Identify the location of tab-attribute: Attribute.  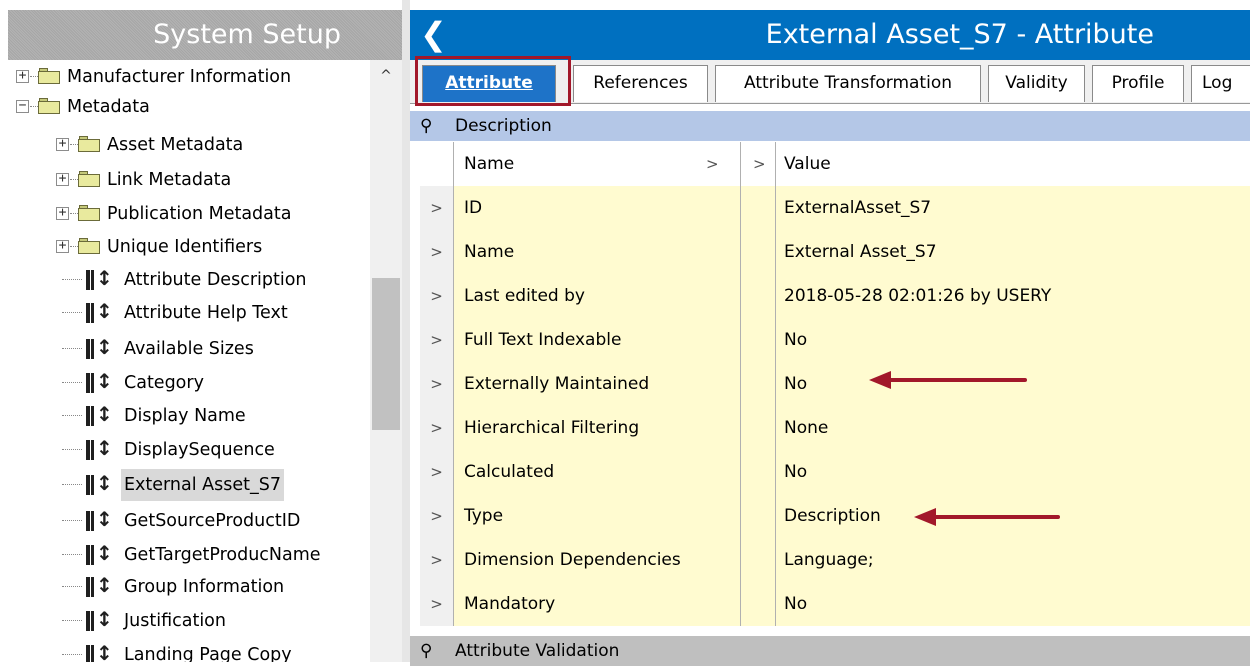
(489, 83).